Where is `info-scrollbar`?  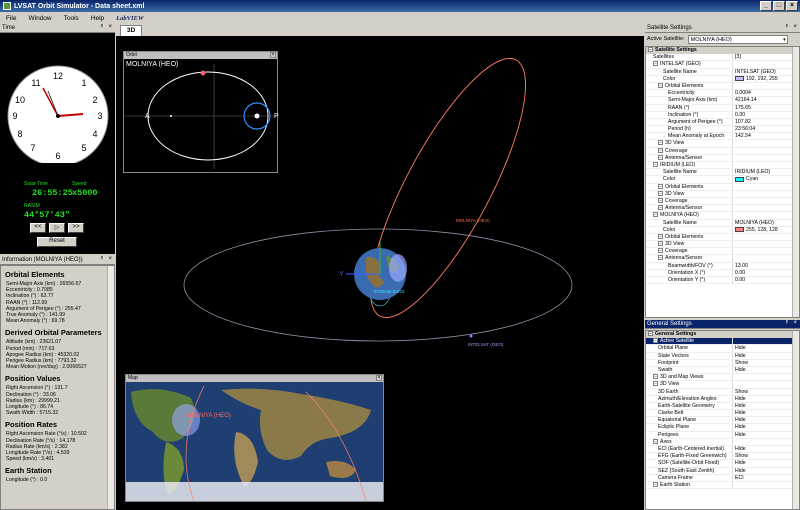 info-scrollbar is located at coordinates (110, 387).